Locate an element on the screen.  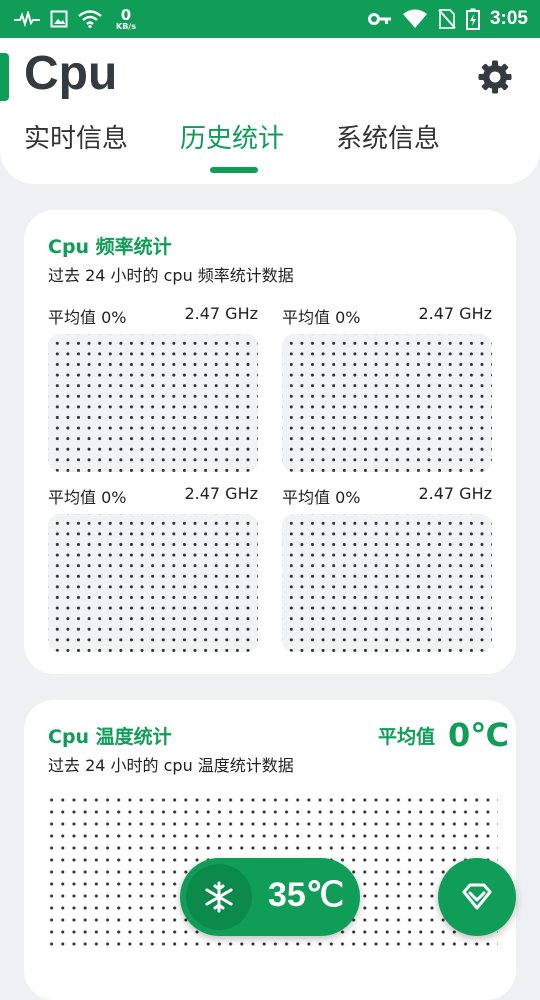
settings-button is located at coordinates (495, 77).